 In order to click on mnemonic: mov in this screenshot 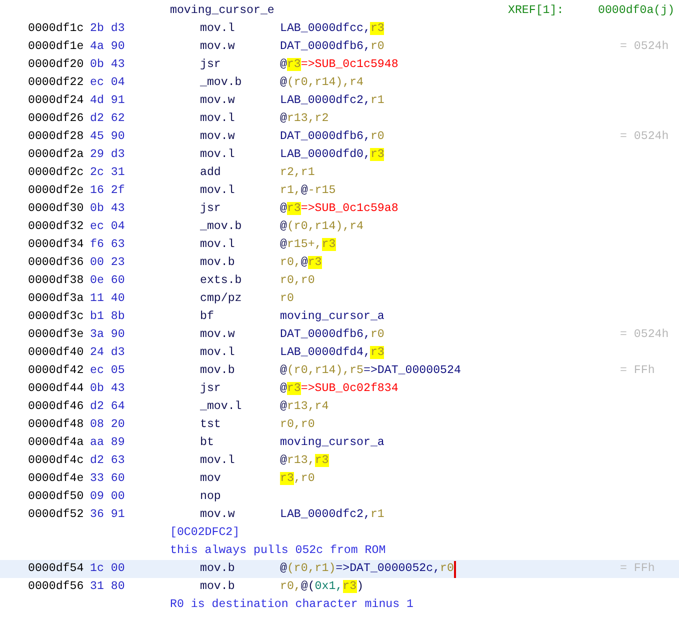, I will do `click(211, 479)`.